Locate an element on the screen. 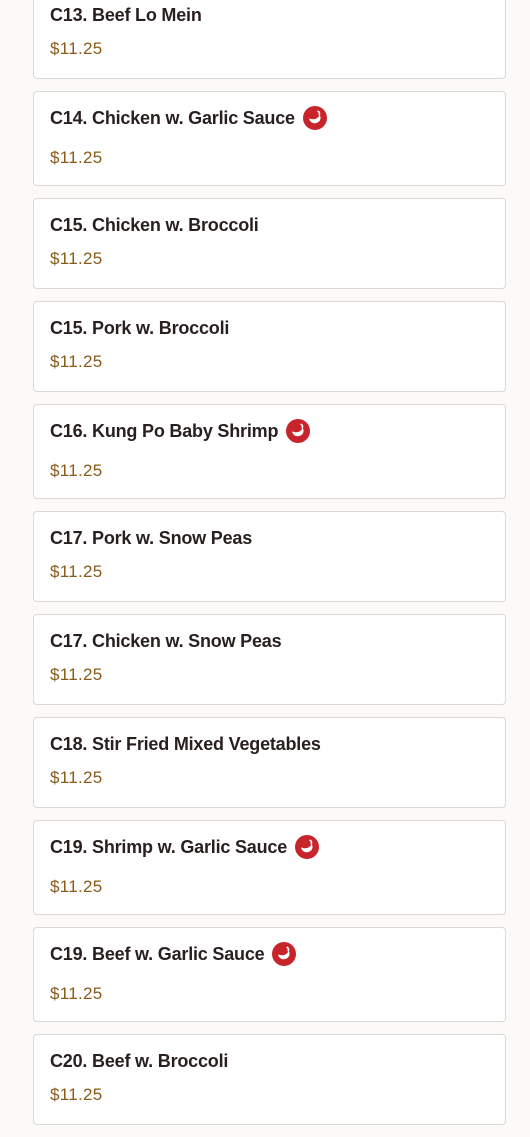 This screenshot has height=1137, width=530. menu-item-card: C17. Chicken w. Snow Peas $11.25 is located at coordinates (269, 659).